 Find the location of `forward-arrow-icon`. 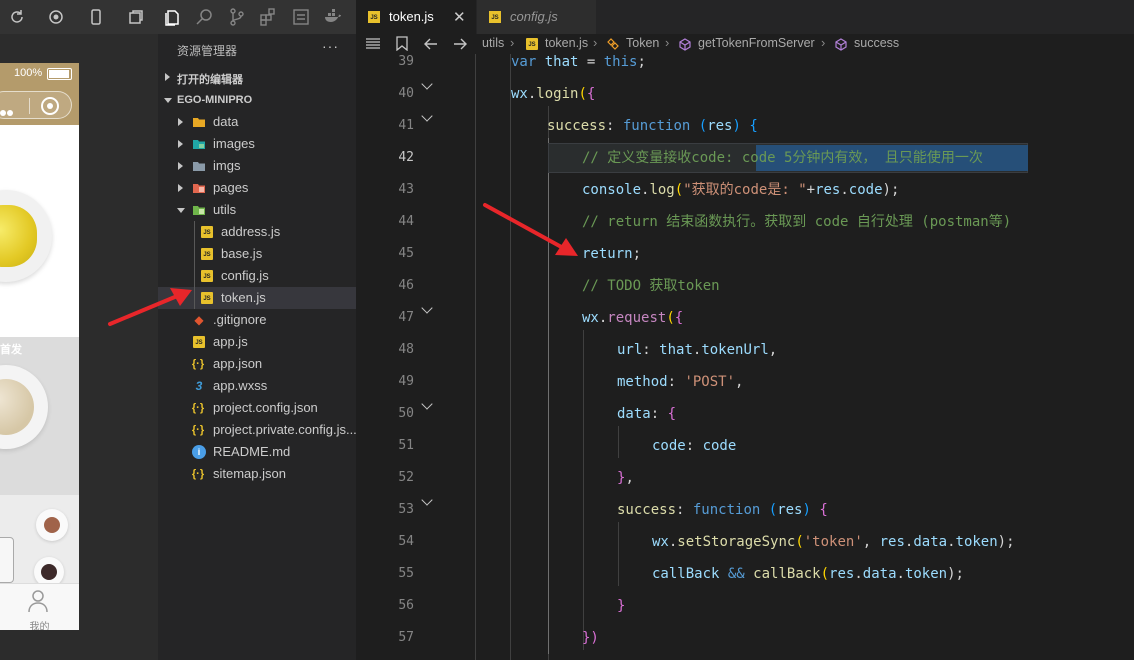

forward-arrow-icon is located at coordinates (460, 44).